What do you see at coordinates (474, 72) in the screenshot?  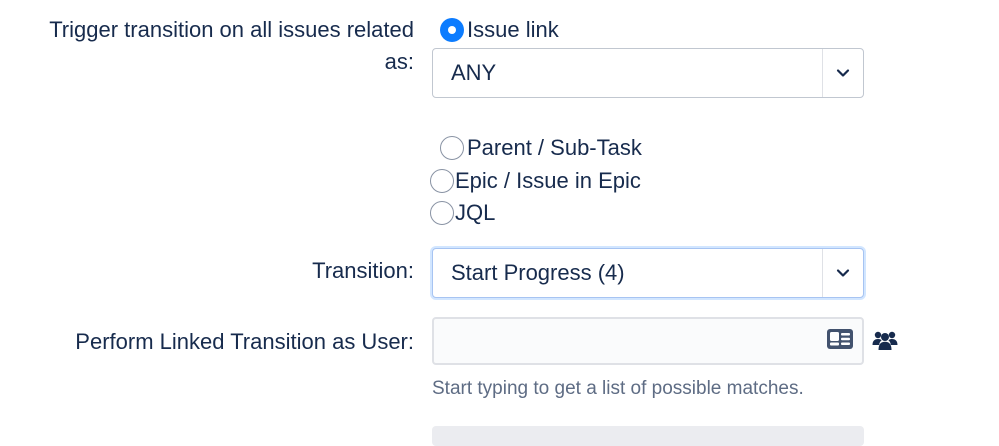 I see `issue-link-type-value: ANY` at bounding box center [474, 72].